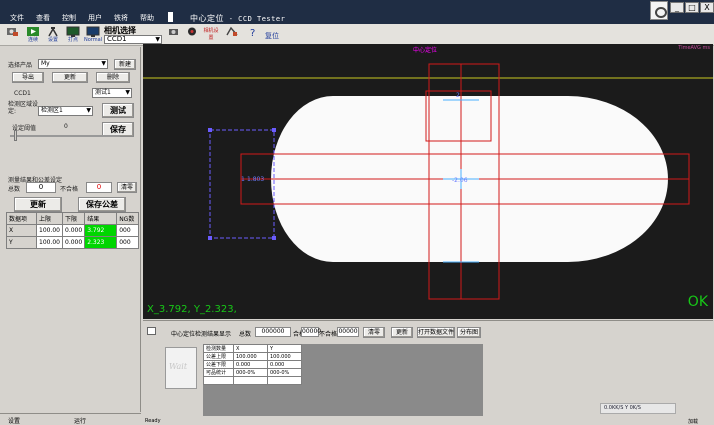 The width and height of the screenshot is (714, 425). I want to click on tools-icon, so click(53, 32).